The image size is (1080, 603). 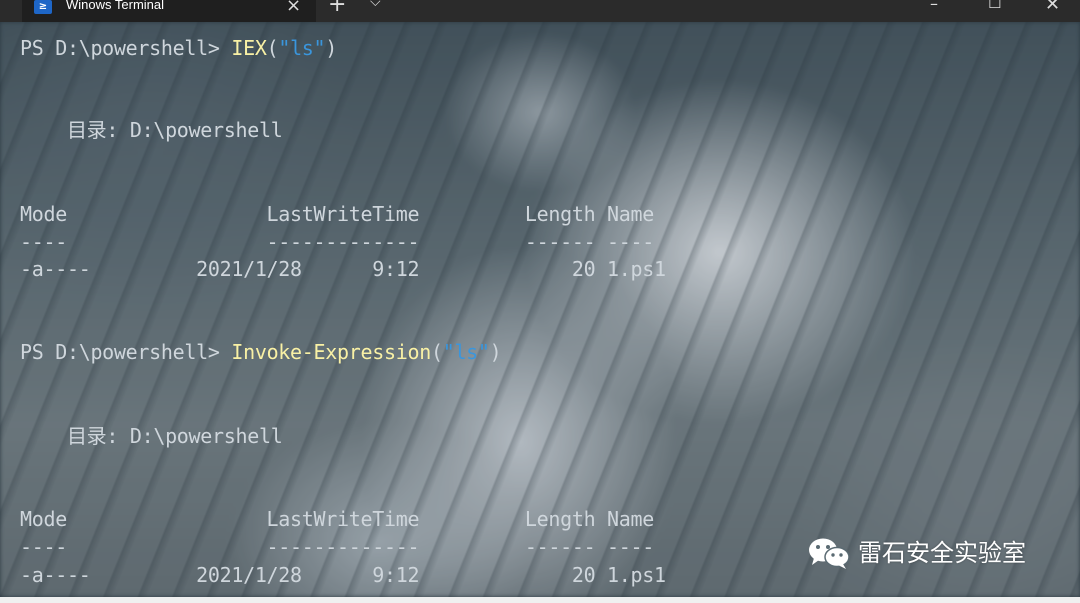 I want to click on chevron-down-icon: ⌵, so click(x=375, y=5).